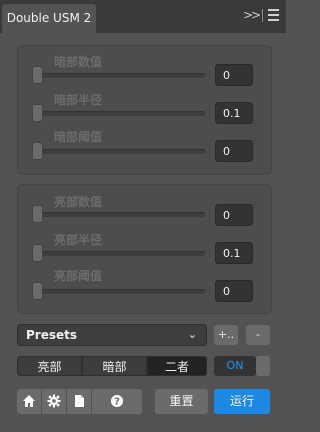 This screenshot has width=320, height=432. I want to click on slider-label: 暗部数值, so click(78, 62).